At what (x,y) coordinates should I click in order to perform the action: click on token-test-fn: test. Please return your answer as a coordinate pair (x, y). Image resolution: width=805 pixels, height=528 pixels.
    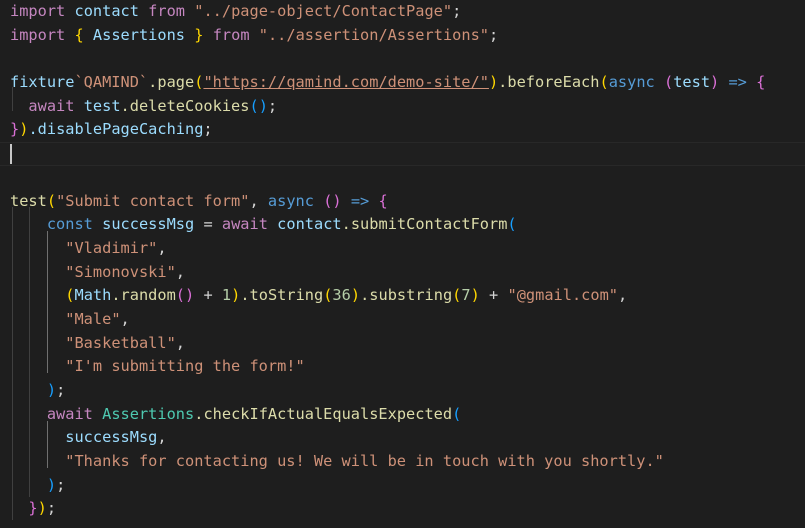
    Looking at the image, I should click on (28, 200).